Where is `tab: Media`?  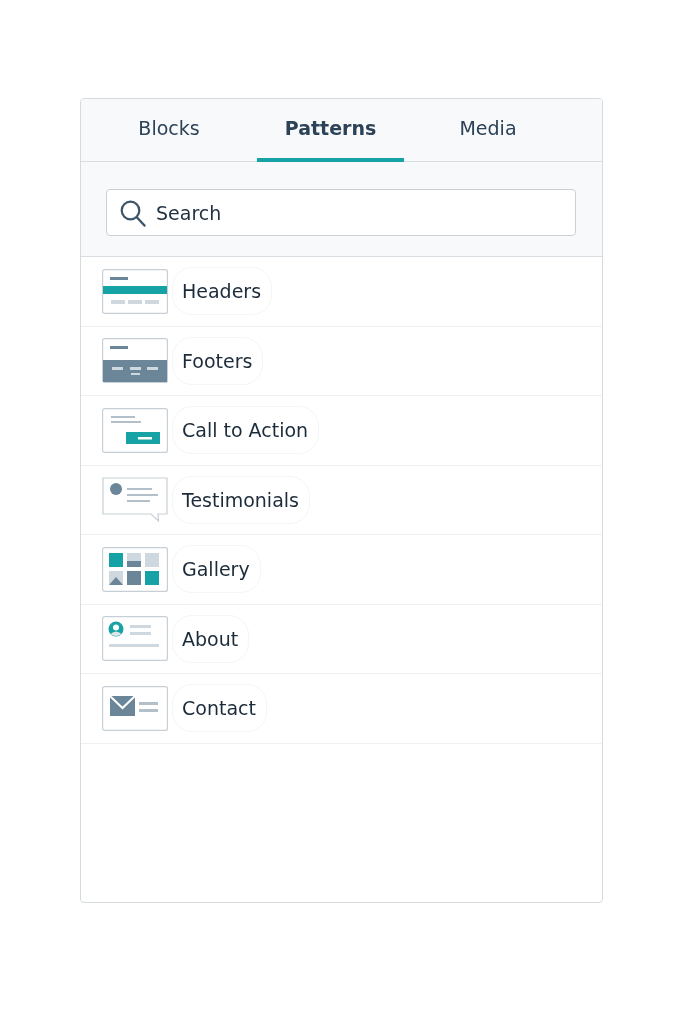
tab: Media is located at coordinates (488, 130).